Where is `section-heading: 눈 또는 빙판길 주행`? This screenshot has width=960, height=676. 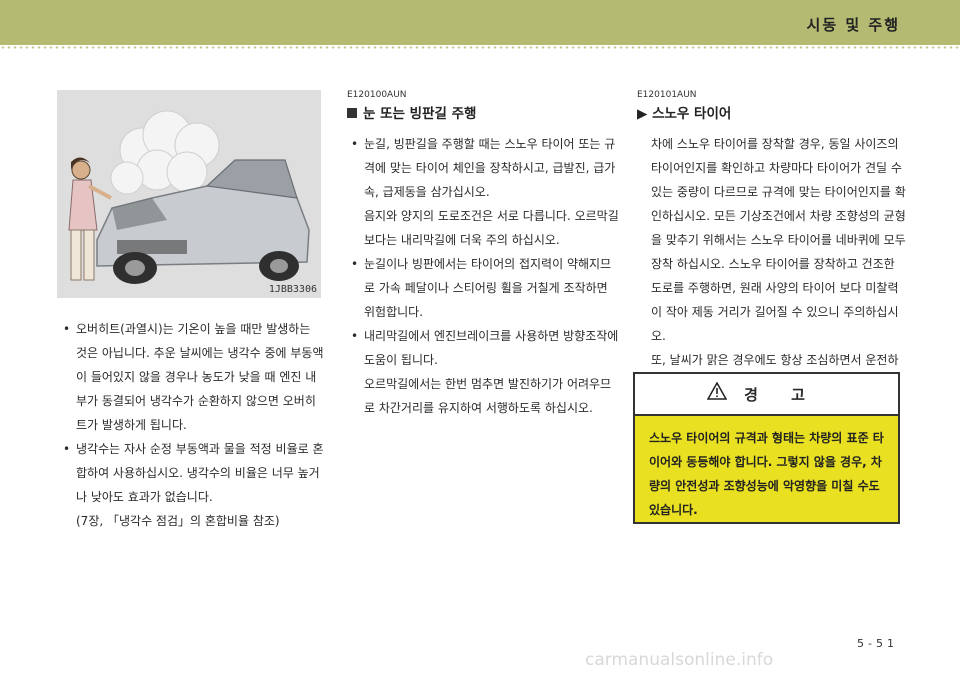 section-heading: 눈 또는 빙판길 주행 is located at coordinates (483, 112).